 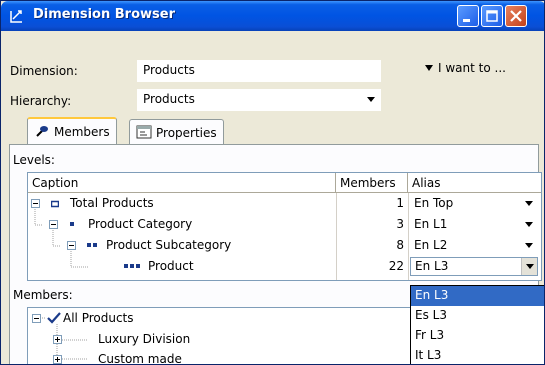 I want to click on dropdown-option: En L3, so click(x=477, y=296).